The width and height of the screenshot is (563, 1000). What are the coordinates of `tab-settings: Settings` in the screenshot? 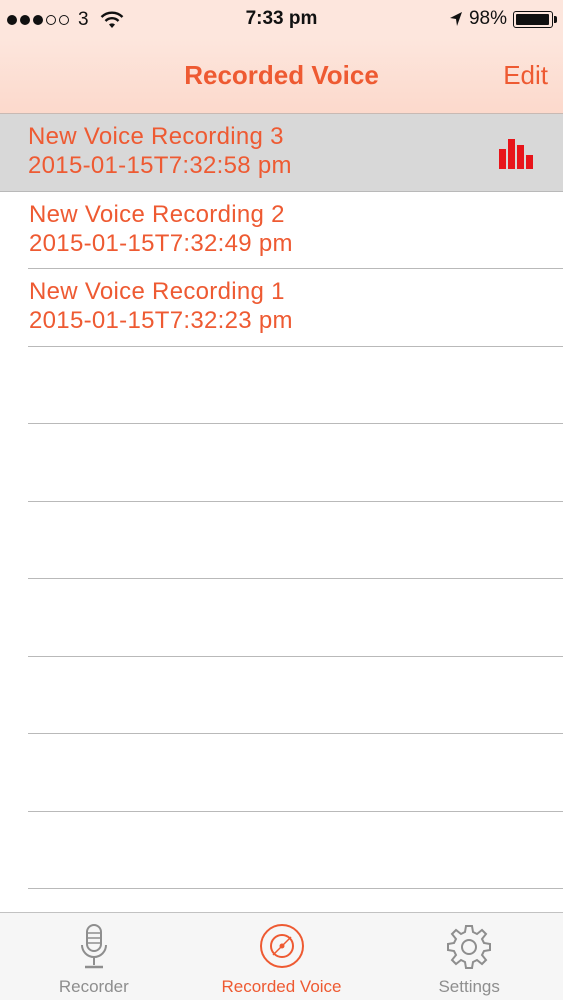 It's located at (469, 956).